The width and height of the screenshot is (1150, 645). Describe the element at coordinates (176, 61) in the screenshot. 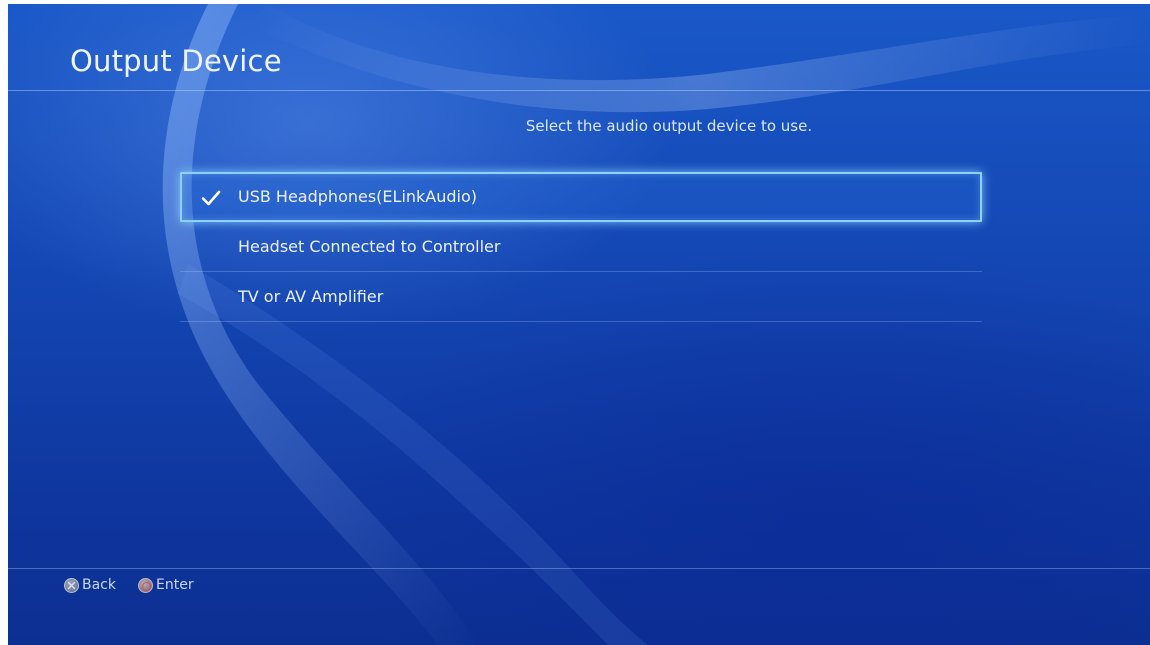

I see `page-title: Output Device` at that location.